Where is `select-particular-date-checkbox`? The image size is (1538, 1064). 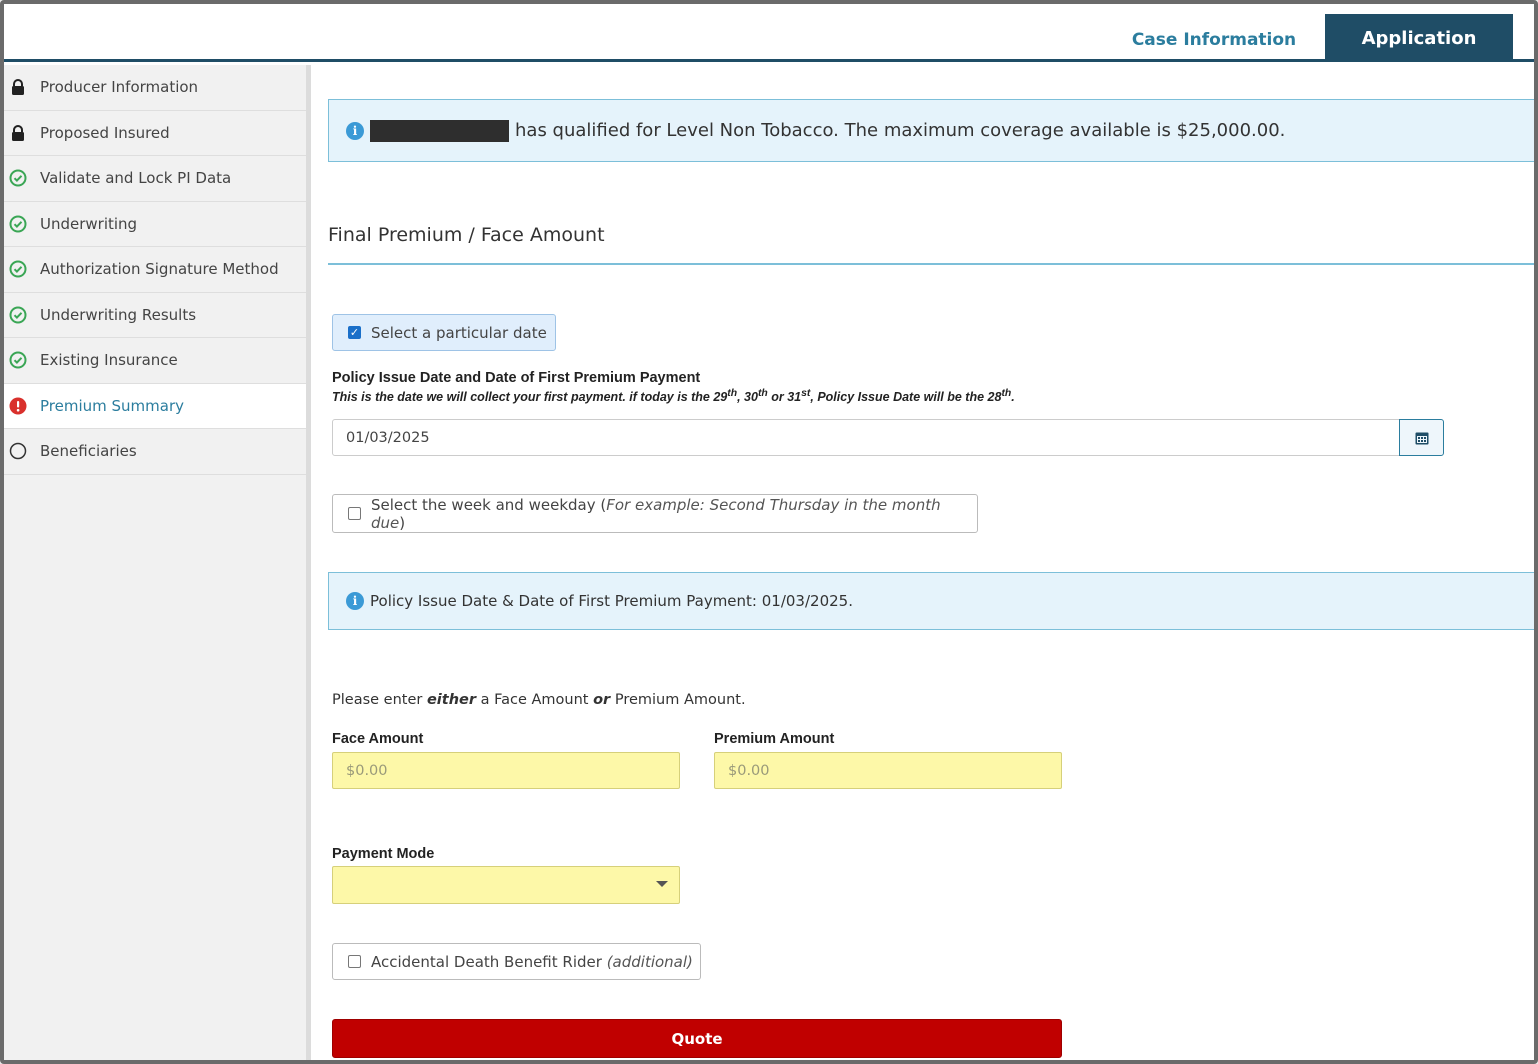
select-particular-date-checkbox is located at coordinates (354, 332).